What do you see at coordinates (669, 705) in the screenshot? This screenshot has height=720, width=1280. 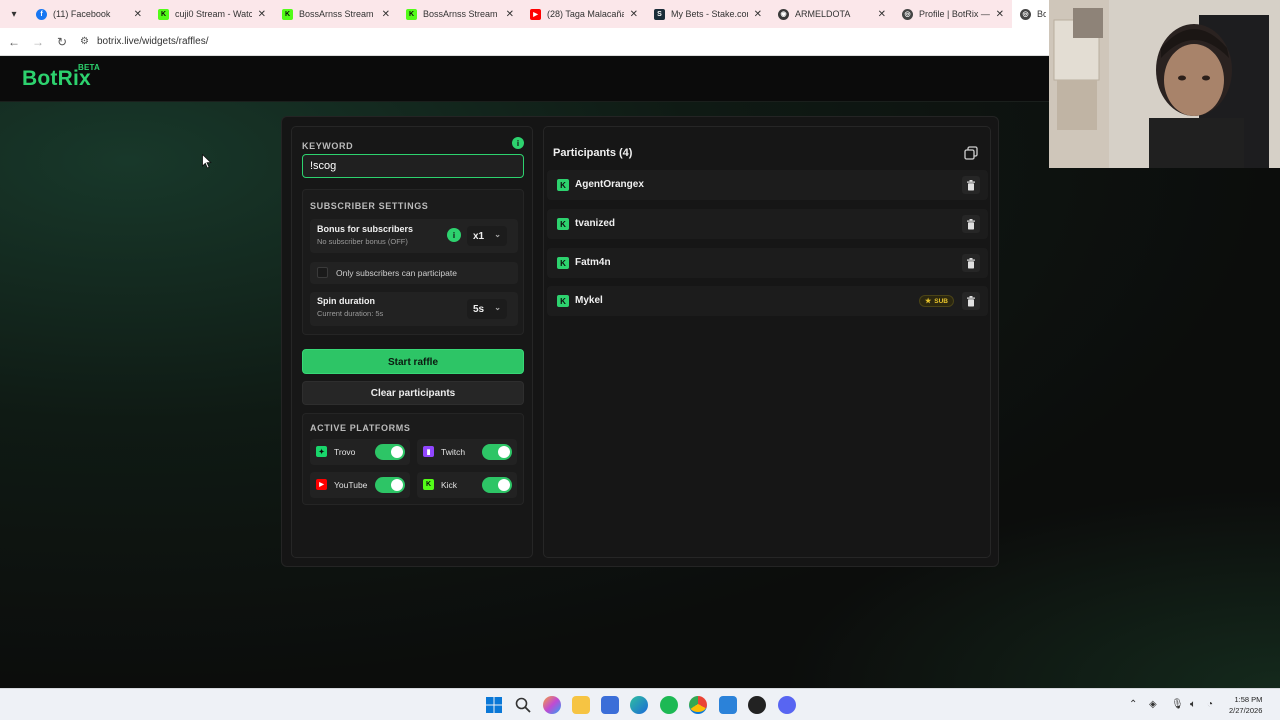 I see `spotify-icon` at bounding box center [669, 705].